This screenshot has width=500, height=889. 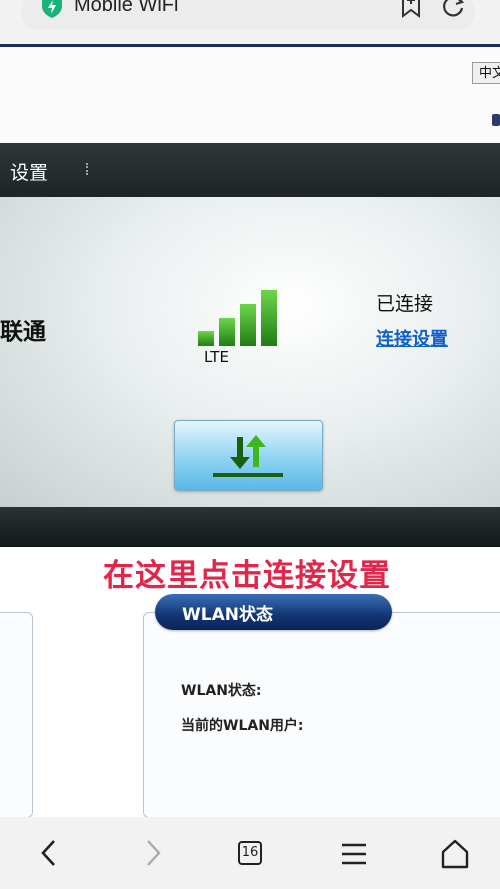 I want to click on instruction-caption: 在这里点击连接设置, so click(x=247, y=576).